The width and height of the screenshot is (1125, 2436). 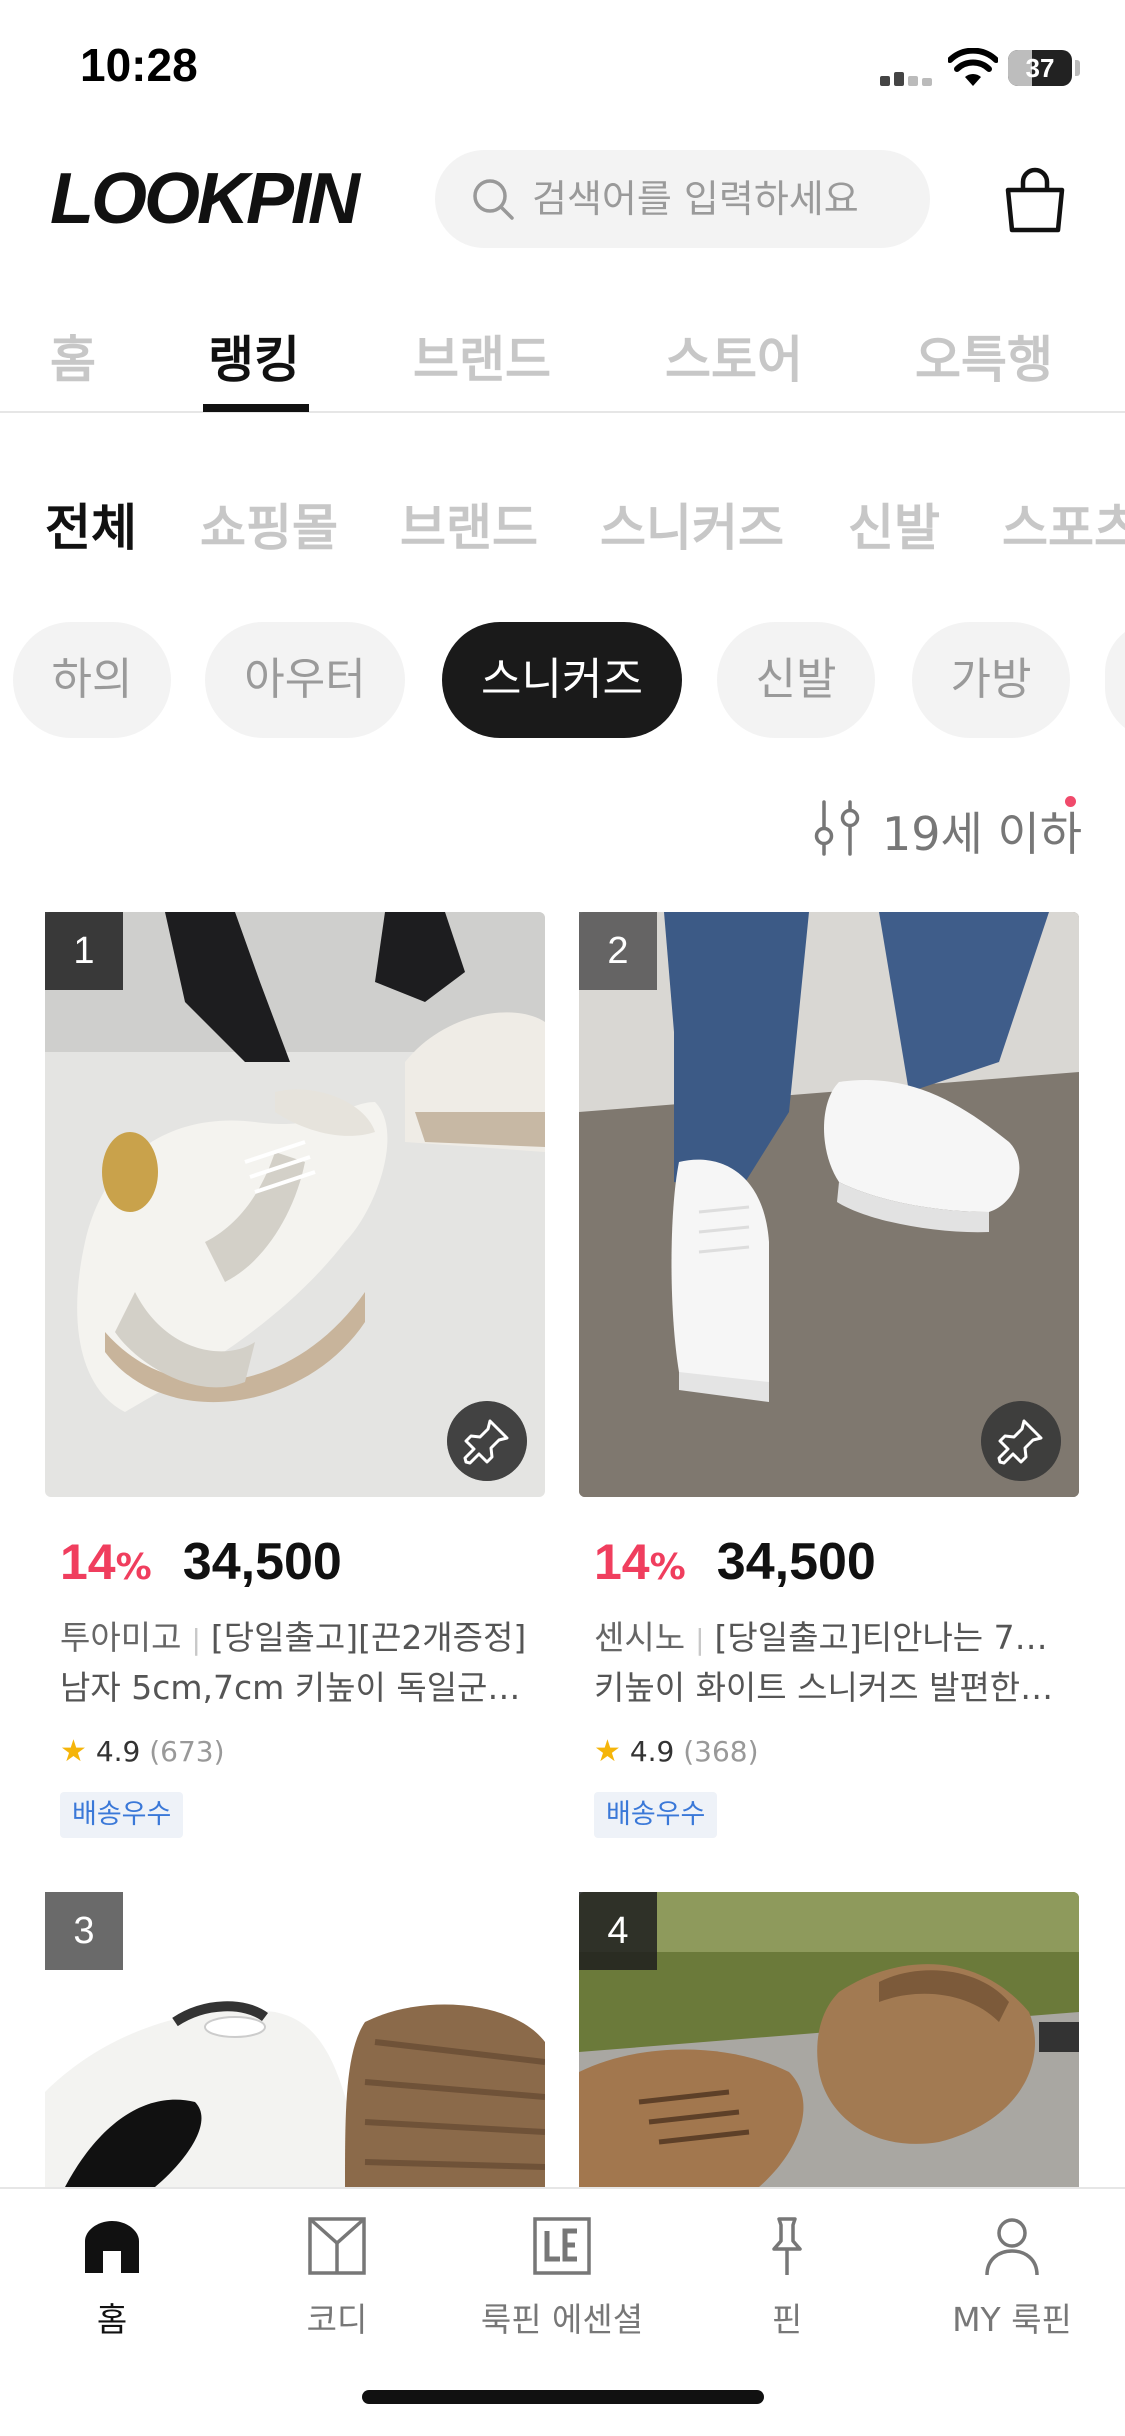 What do you see at coordinates (984, 356) in the screenshot?
I see `tab-special: 오특행` at bounding box center [984, 356].